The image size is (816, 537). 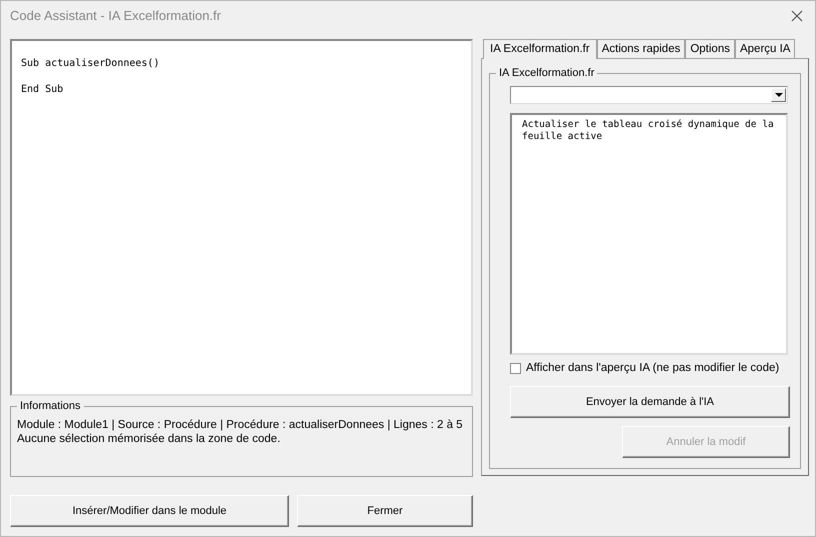 I want to click on tab: IA Excelformation.fr, so click(x=540, y=49).